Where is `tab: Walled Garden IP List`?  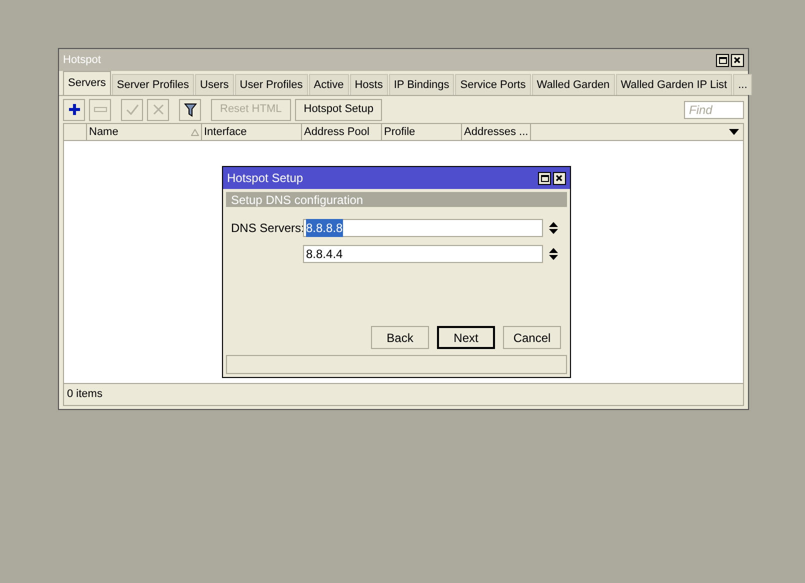
tab: Walled Garden IP List is located at coordinates (674, 84).